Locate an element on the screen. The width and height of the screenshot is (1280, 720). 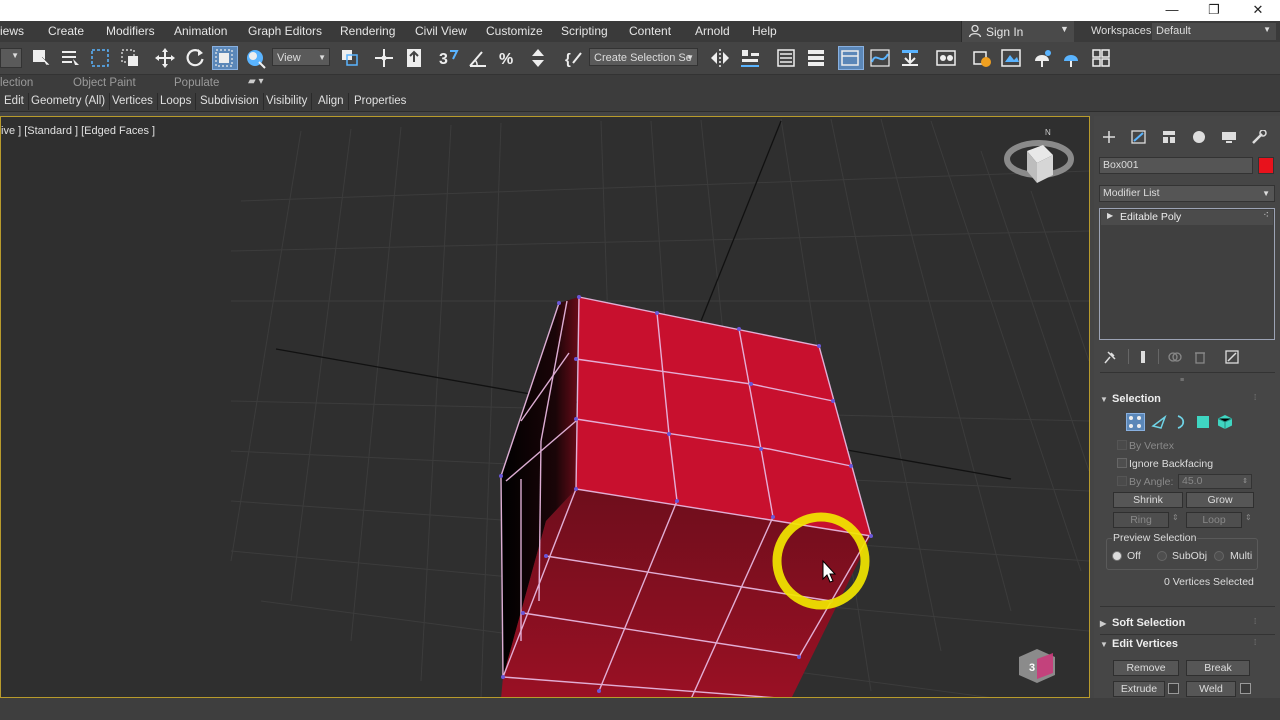
spinner-snap-icon is located at coordinates (538, 58).